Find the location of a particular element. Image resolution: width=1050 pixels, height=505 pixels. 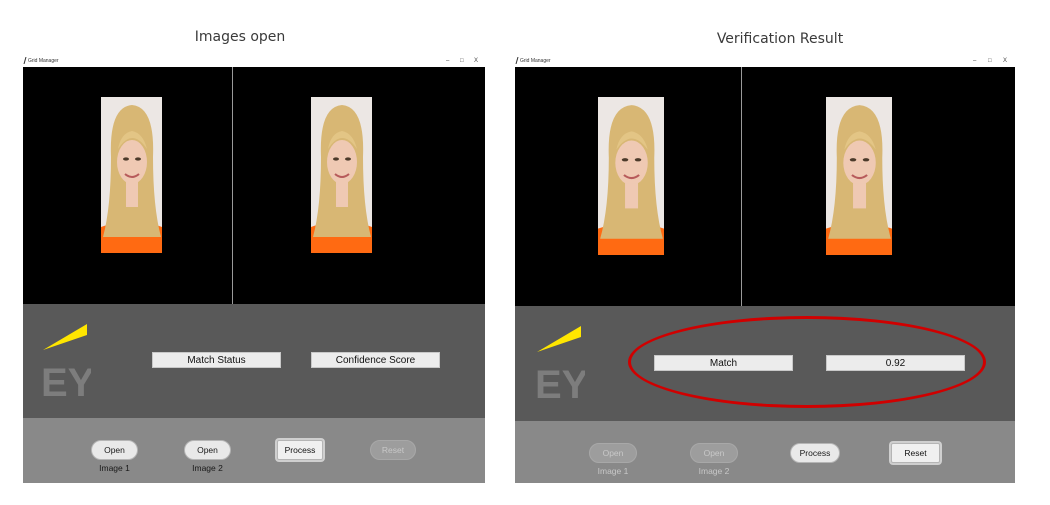

right-window-title: Grid Manager is located at coordinates (535, 61).